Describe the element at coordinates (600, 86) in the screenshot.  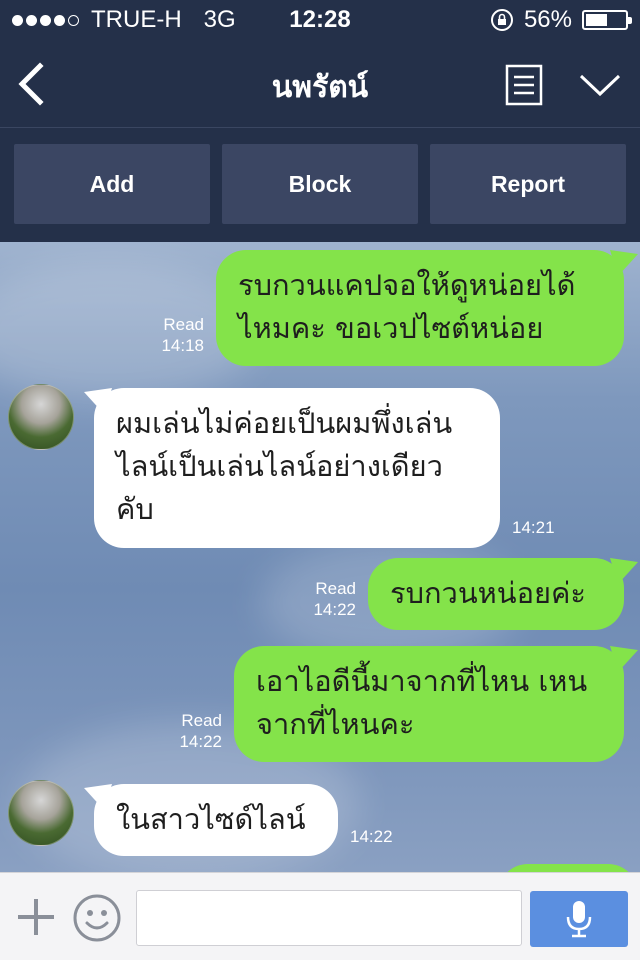
I see `chevron-down-icon` at that location.